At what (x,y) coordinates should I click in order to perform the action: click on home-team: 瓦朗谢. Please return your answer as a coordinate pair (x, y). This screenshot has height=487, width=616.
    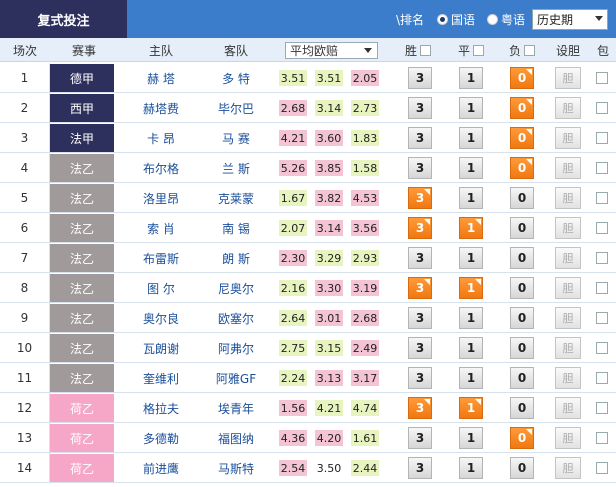
    Looking at the image, I should click on (161, 348).